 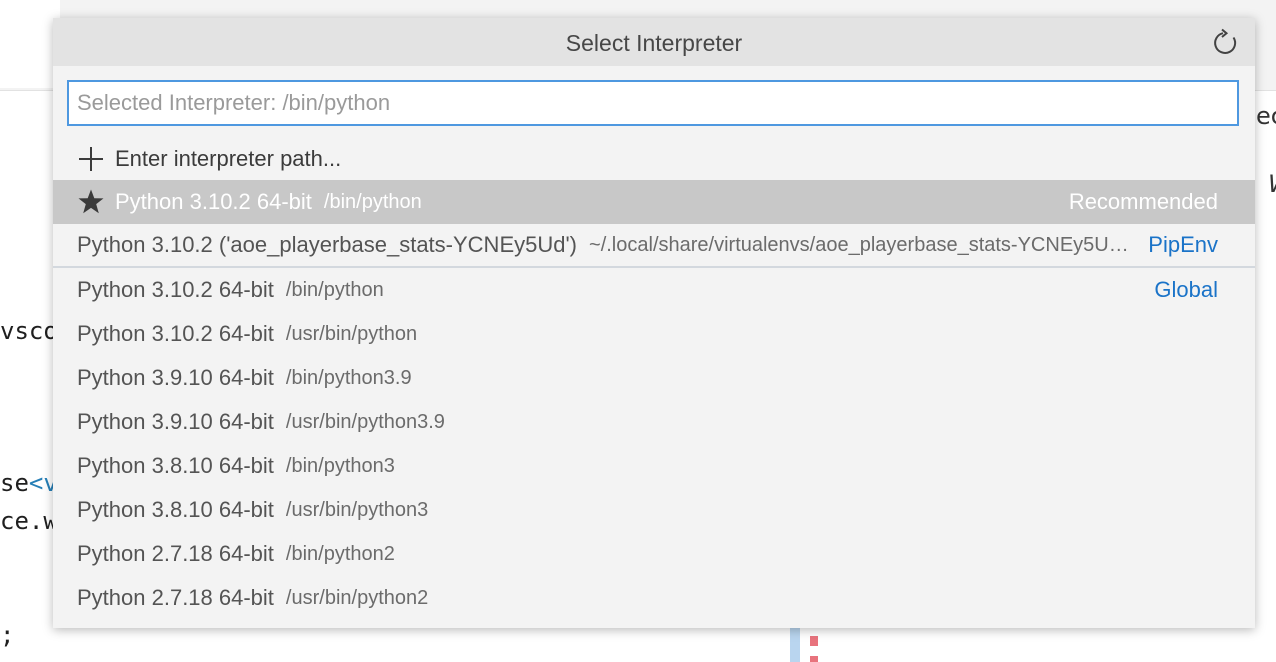 What do you see at coordinates (351, 333) in the screenshot?
I see `interpreter-path: /usr/bin/python` at bounding box center [351, 333].